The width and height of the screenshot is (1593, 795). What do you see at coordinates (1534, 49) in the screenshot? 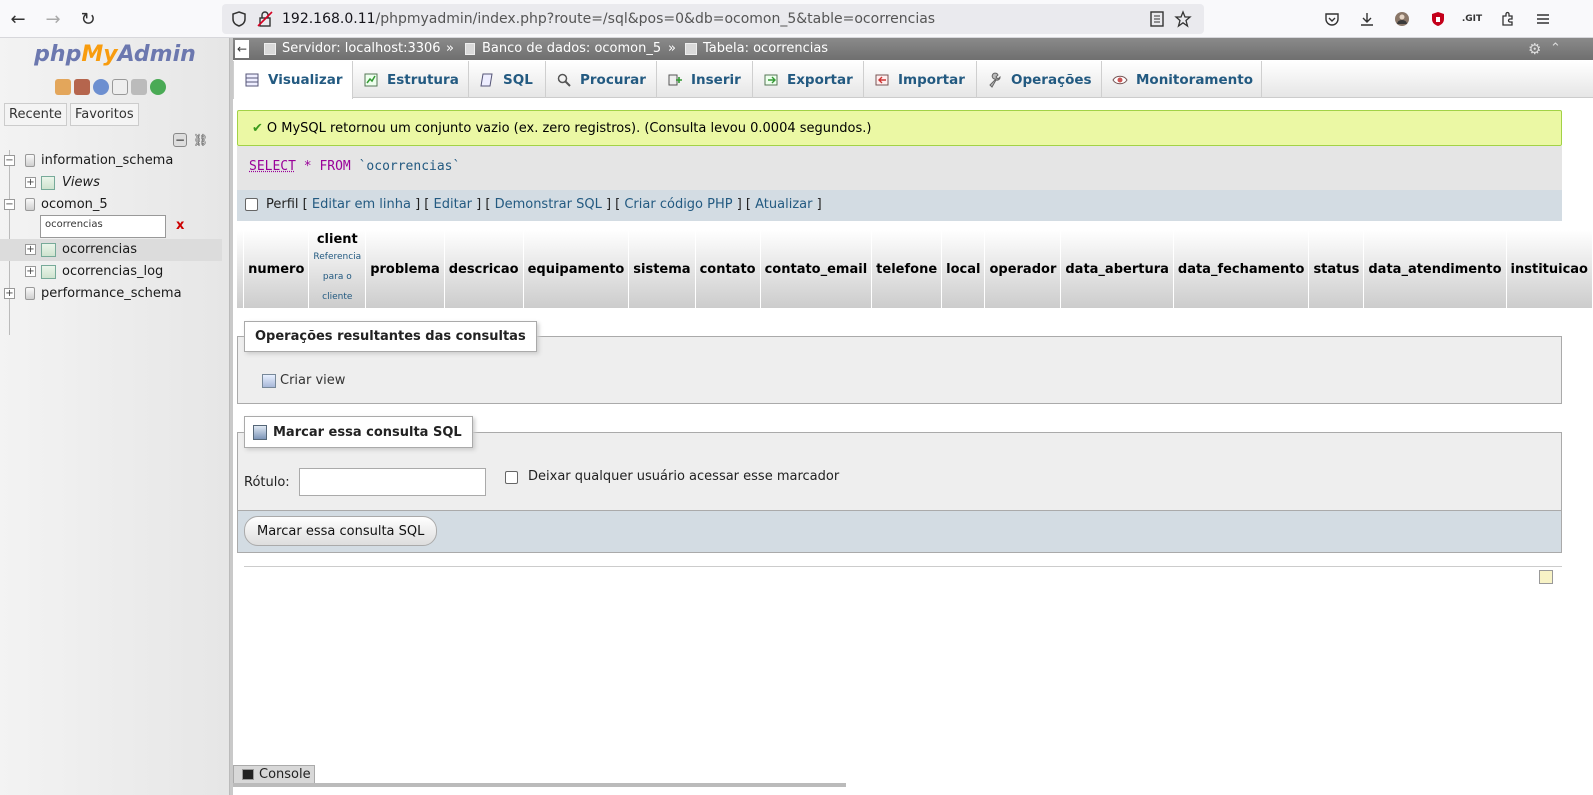
I see `page-settings-gear-icon: ⚙` at bounding box center [1534, 49].